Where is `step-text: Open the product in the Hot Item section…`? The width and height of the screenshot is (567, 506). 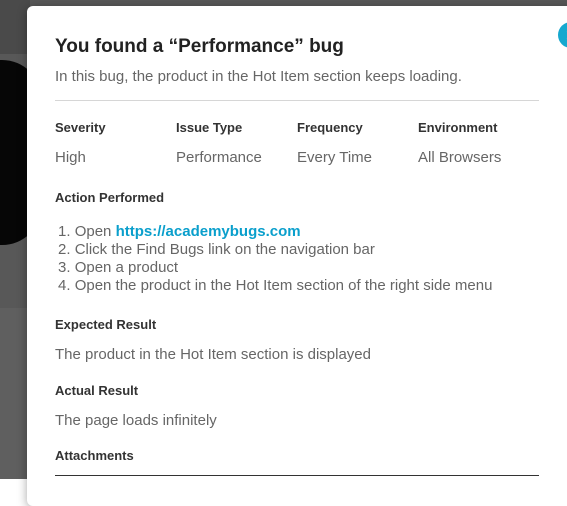
step-text: Open the product in the Hot Item section… is located at coordinates (283, 285).